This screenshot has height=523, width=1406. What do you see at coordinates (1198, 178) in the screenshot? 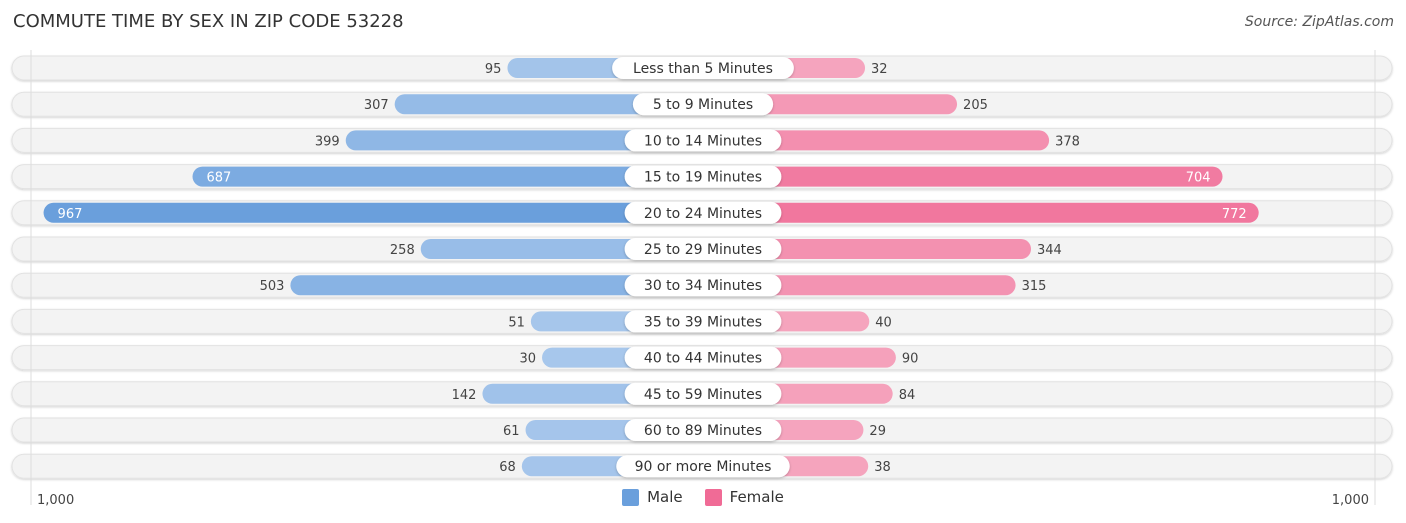
I see `value-label-female: 704` at bounding box center [1198, 178].